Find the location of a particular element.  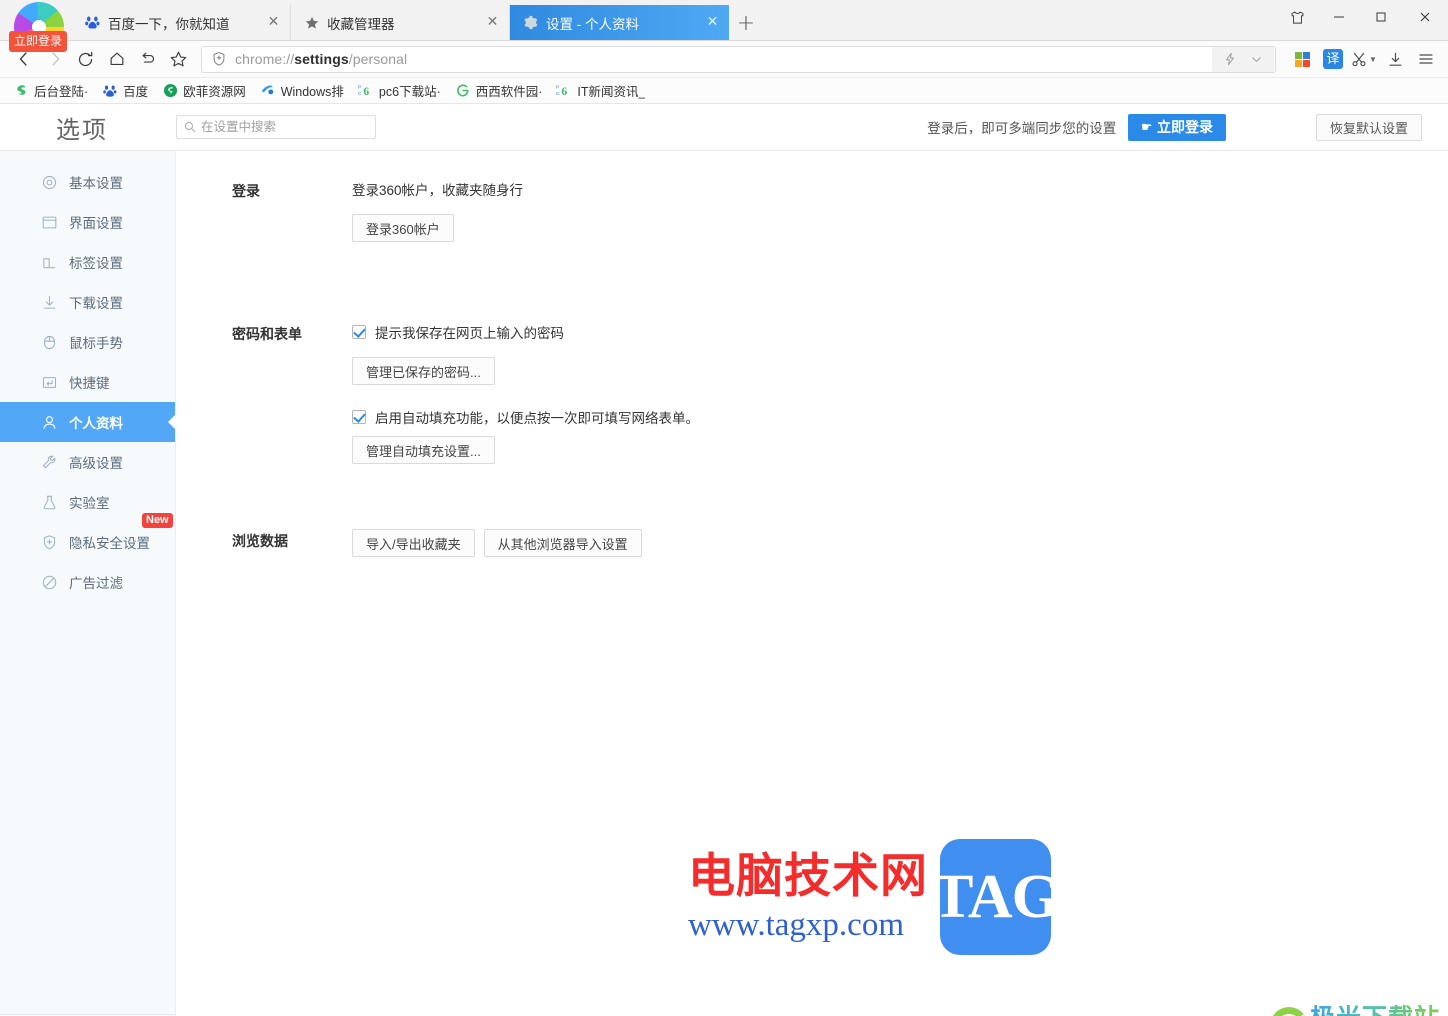

watermark-center: 电脑技术网 www.tagxp.com TAG is located at coordinates (874, 897).